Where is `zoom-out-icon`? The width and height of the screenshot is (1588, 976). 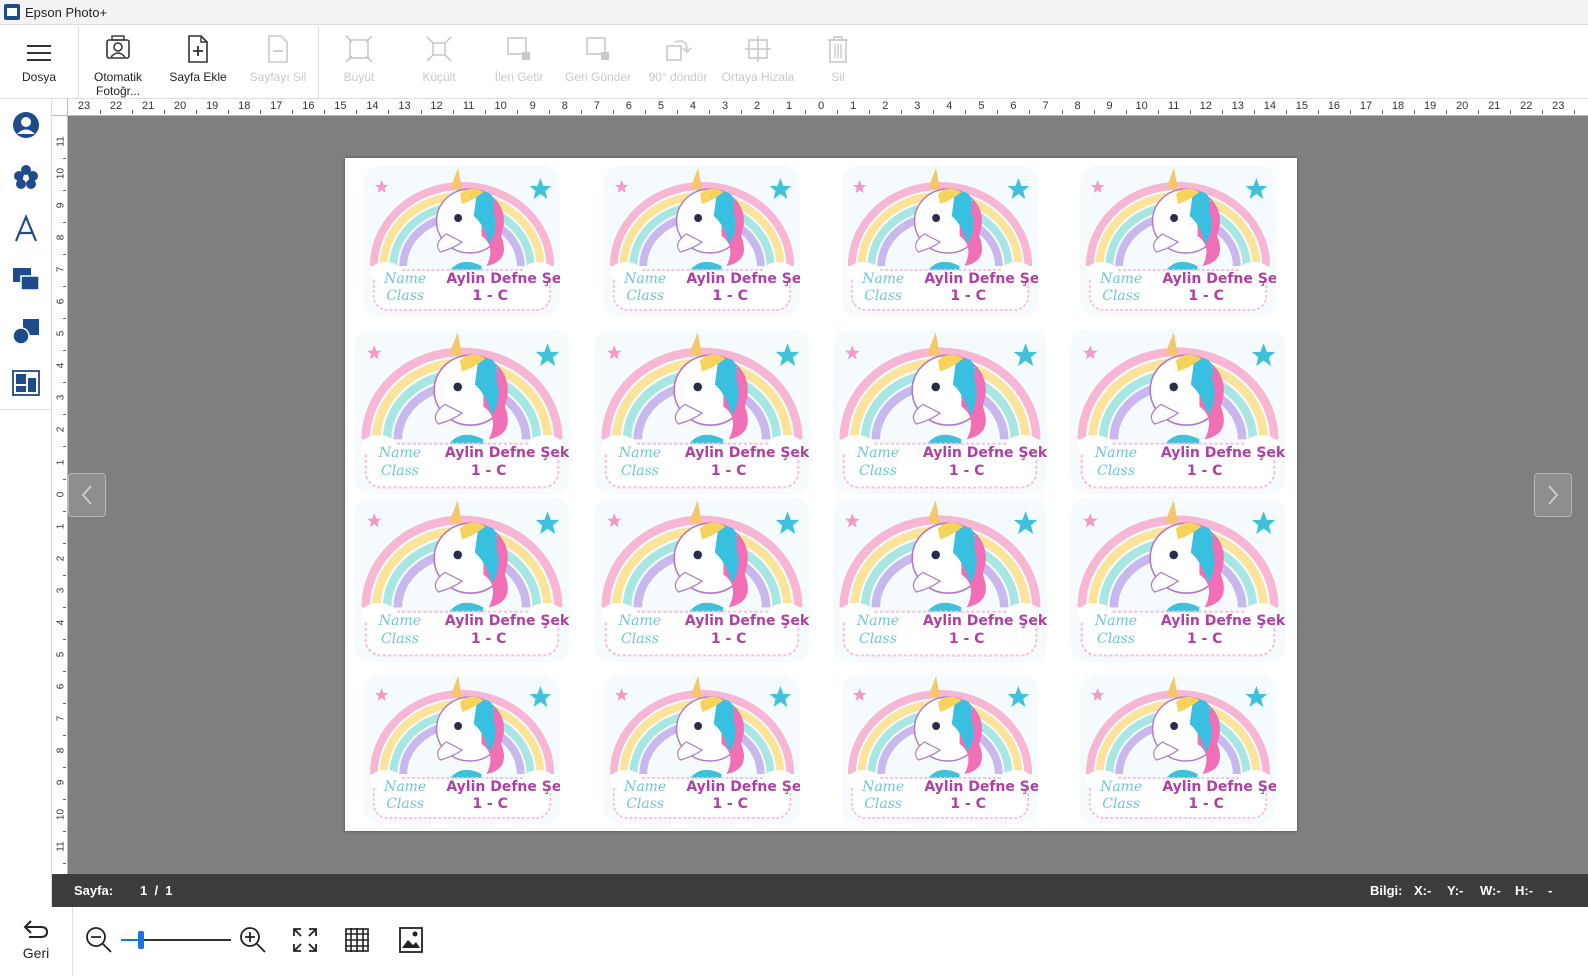 zoom-out-icon is located at coordinates (99, 940).